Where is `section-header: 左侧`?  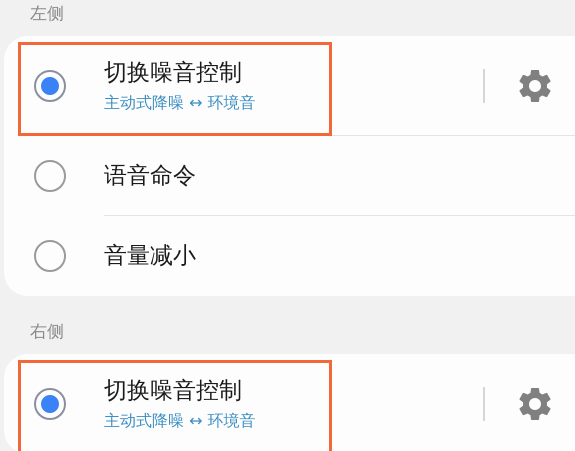
section-header: 左侧 is located at coordinates (47, 14).